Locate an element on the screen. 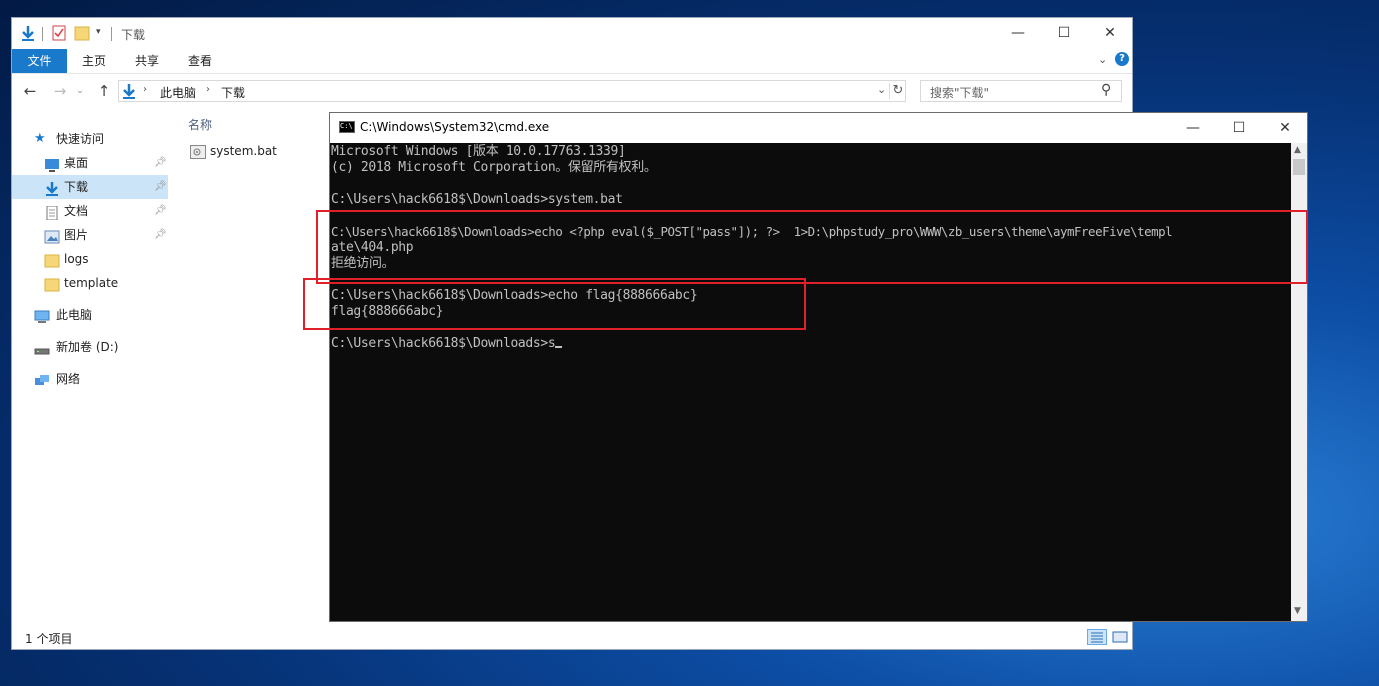 This screenshot has height=686, width=1379. search-icon: ⚲ is located at coordinates (1106, 90).